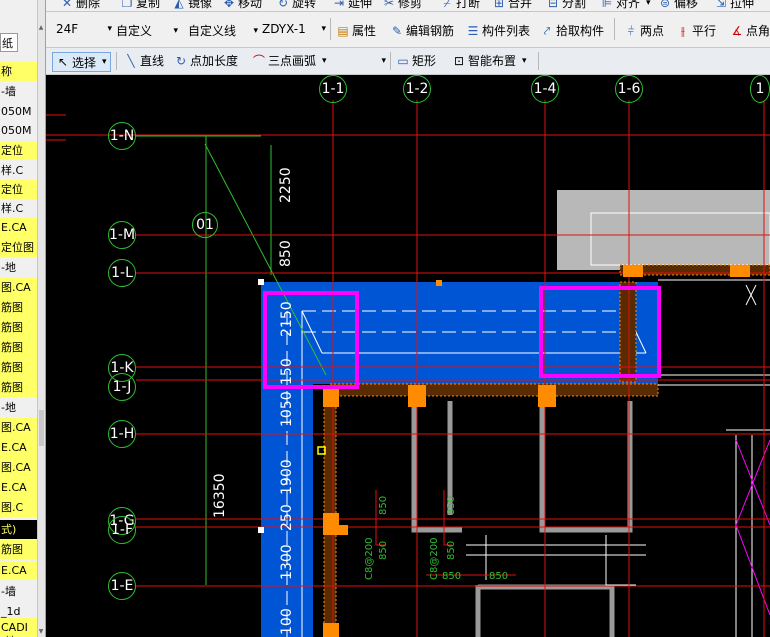 This screenshot has height=637, width=770. Describe the element at coordinates (287, 562) in the screenshot. I see `dimension-text: 1300` at that location.